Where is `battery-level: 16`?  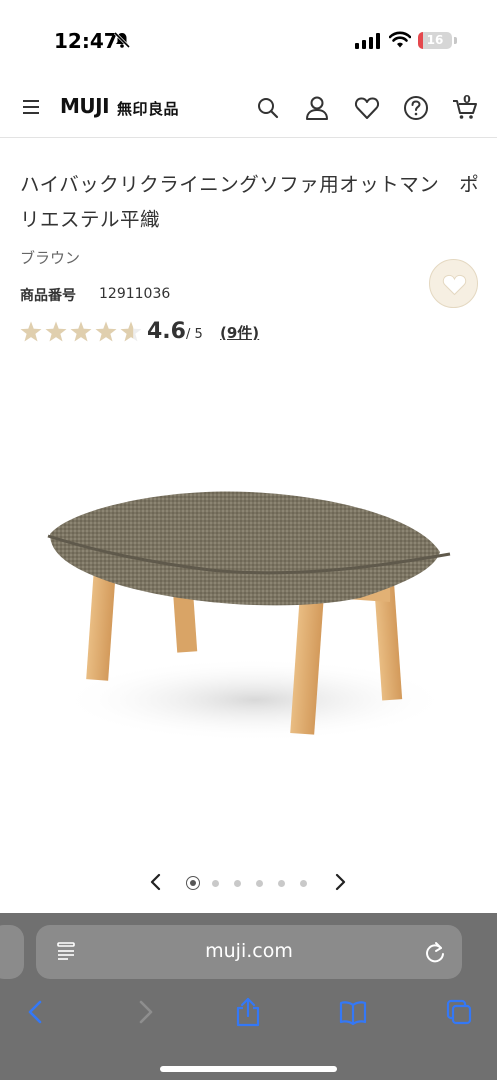
battery-level: 16 is located at coordinates (435, 40).